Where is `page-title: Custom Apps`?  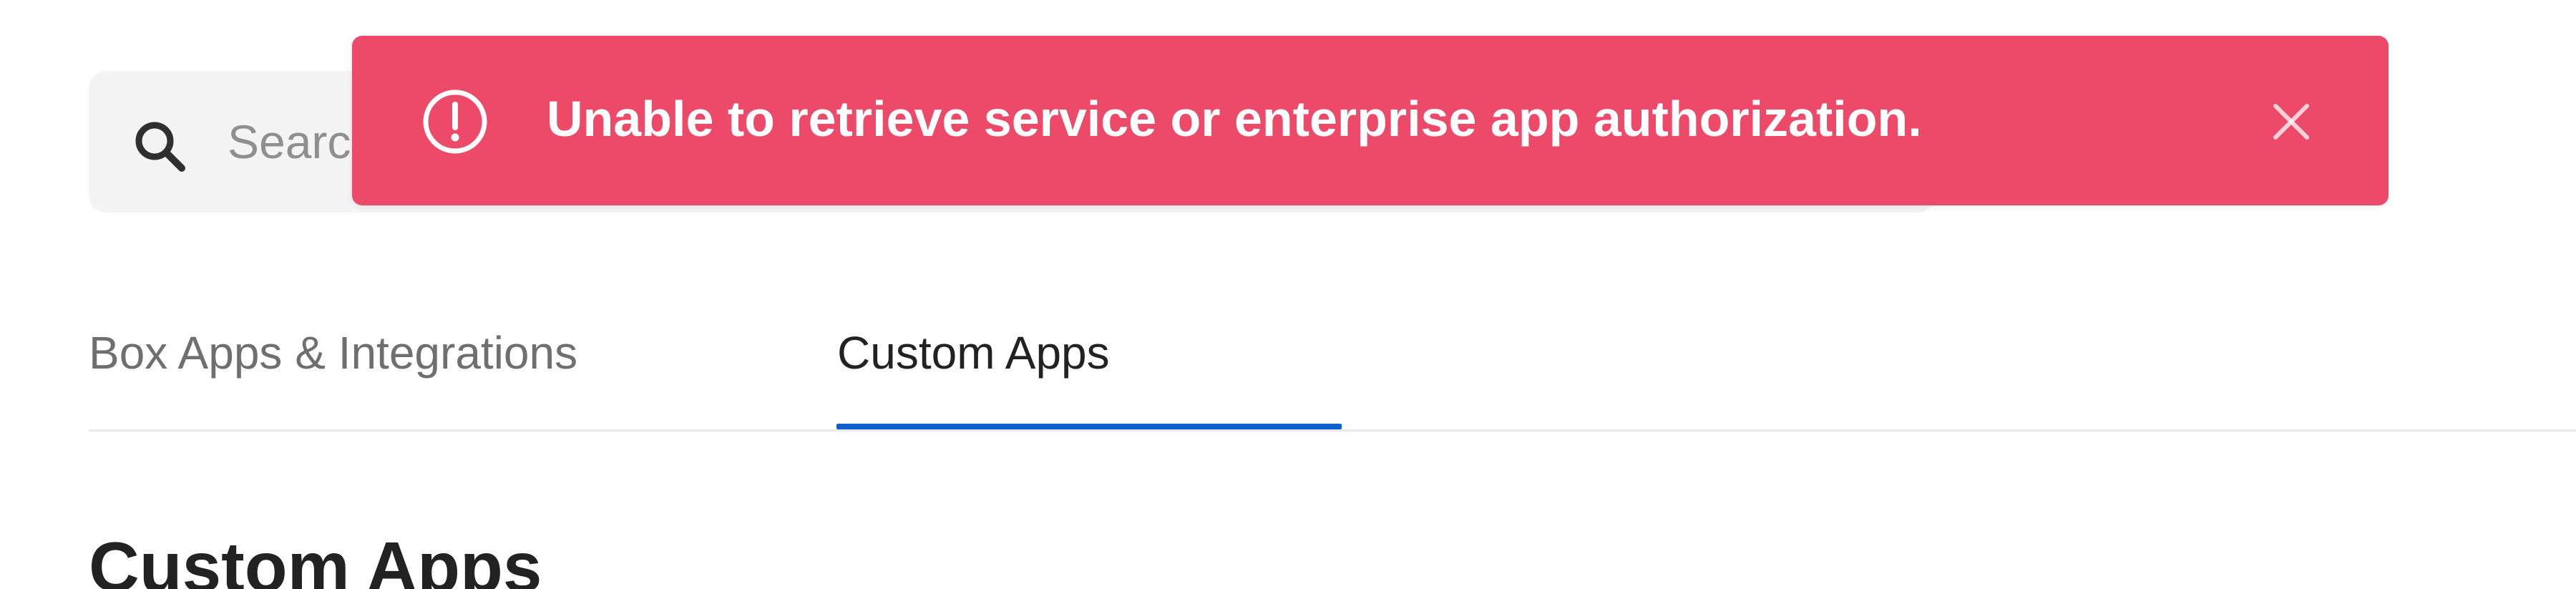 page-title: Custom Apps is located at coordinates (315, 558).